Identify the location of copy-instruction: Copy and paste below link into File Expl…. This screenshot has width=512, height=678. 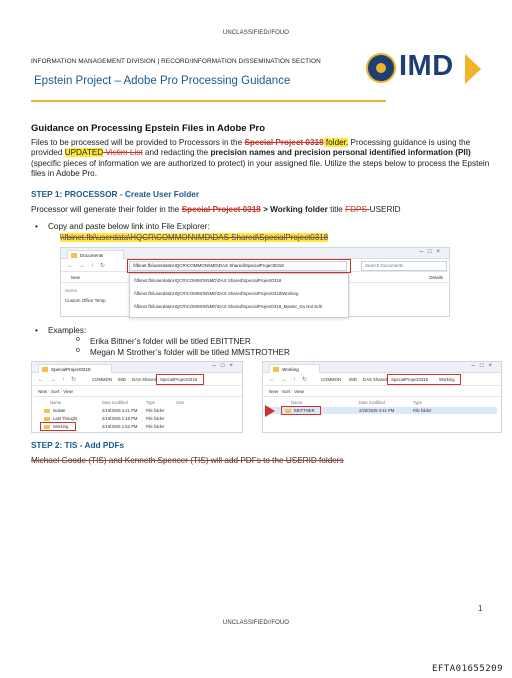
(122, 226).